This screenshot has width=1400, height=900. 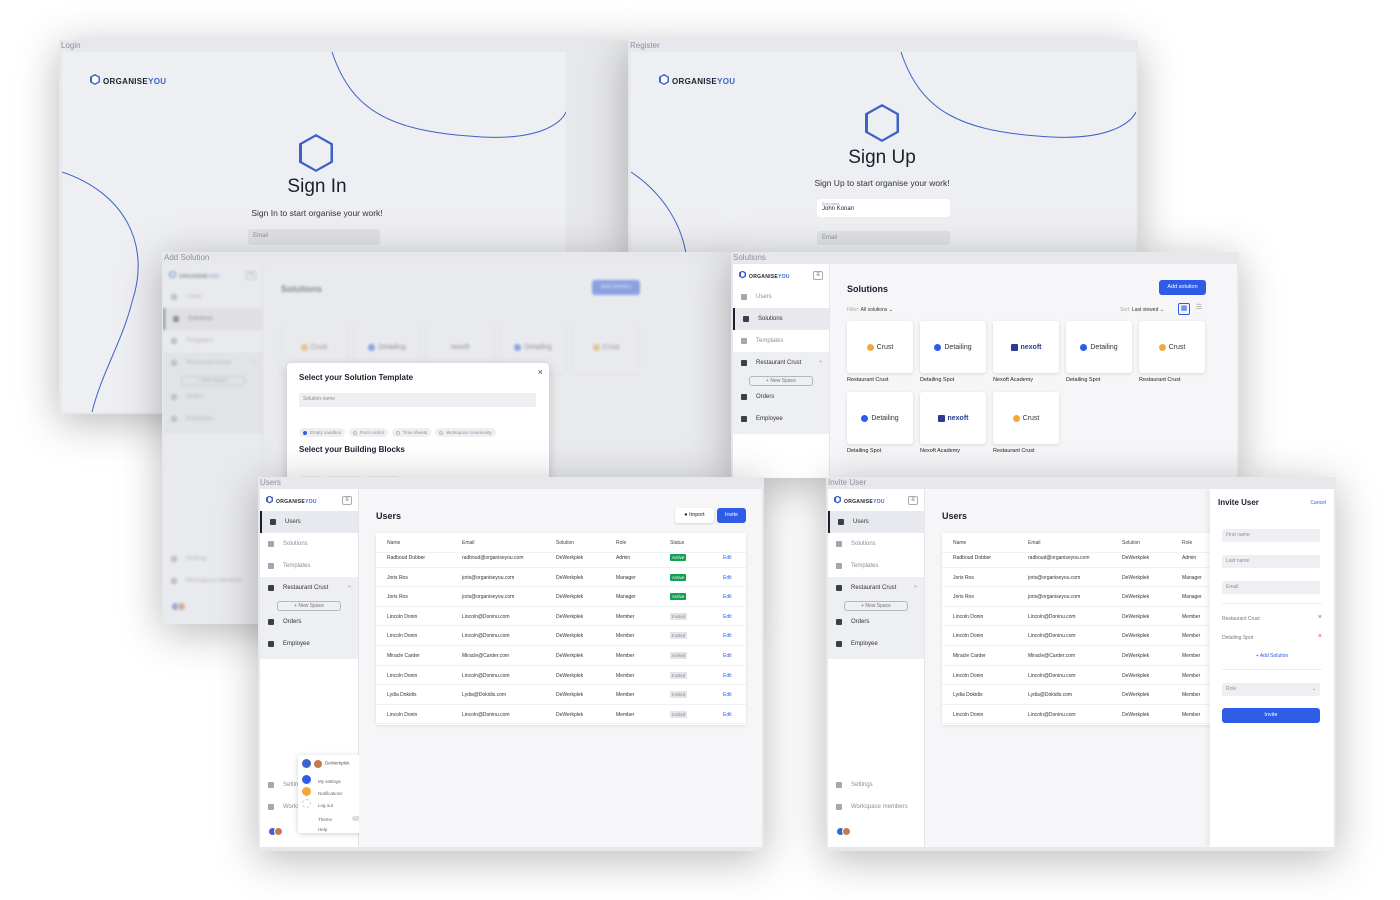 I want to click on signup-name-input: Full name John Konan, so click(x=883, y=208).